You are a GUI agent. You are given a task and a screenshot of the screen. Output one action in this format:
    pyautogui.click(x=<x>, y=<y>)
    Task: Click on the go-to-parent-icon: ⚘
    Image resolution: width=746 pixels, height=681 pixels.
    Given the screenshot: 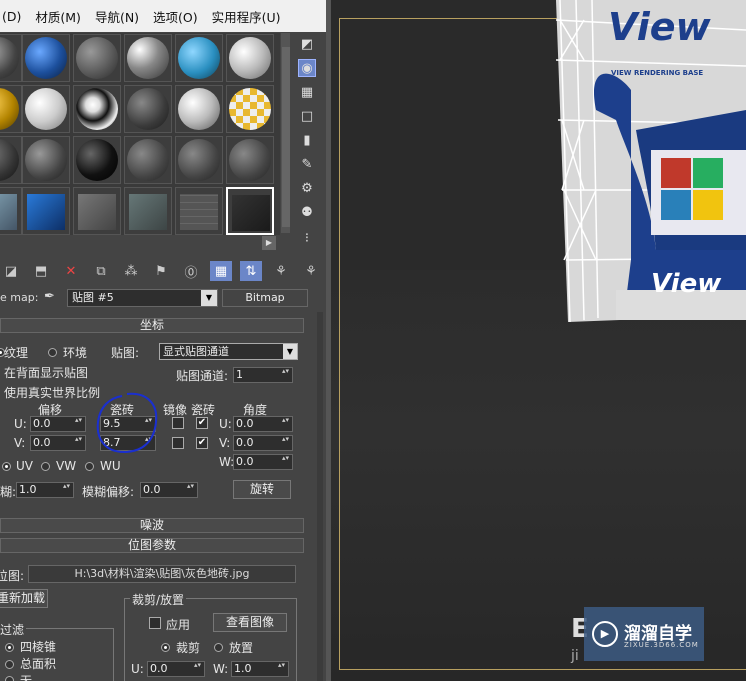 What is the action you would take?
    pyautogui.click(x=281, y=271)
    